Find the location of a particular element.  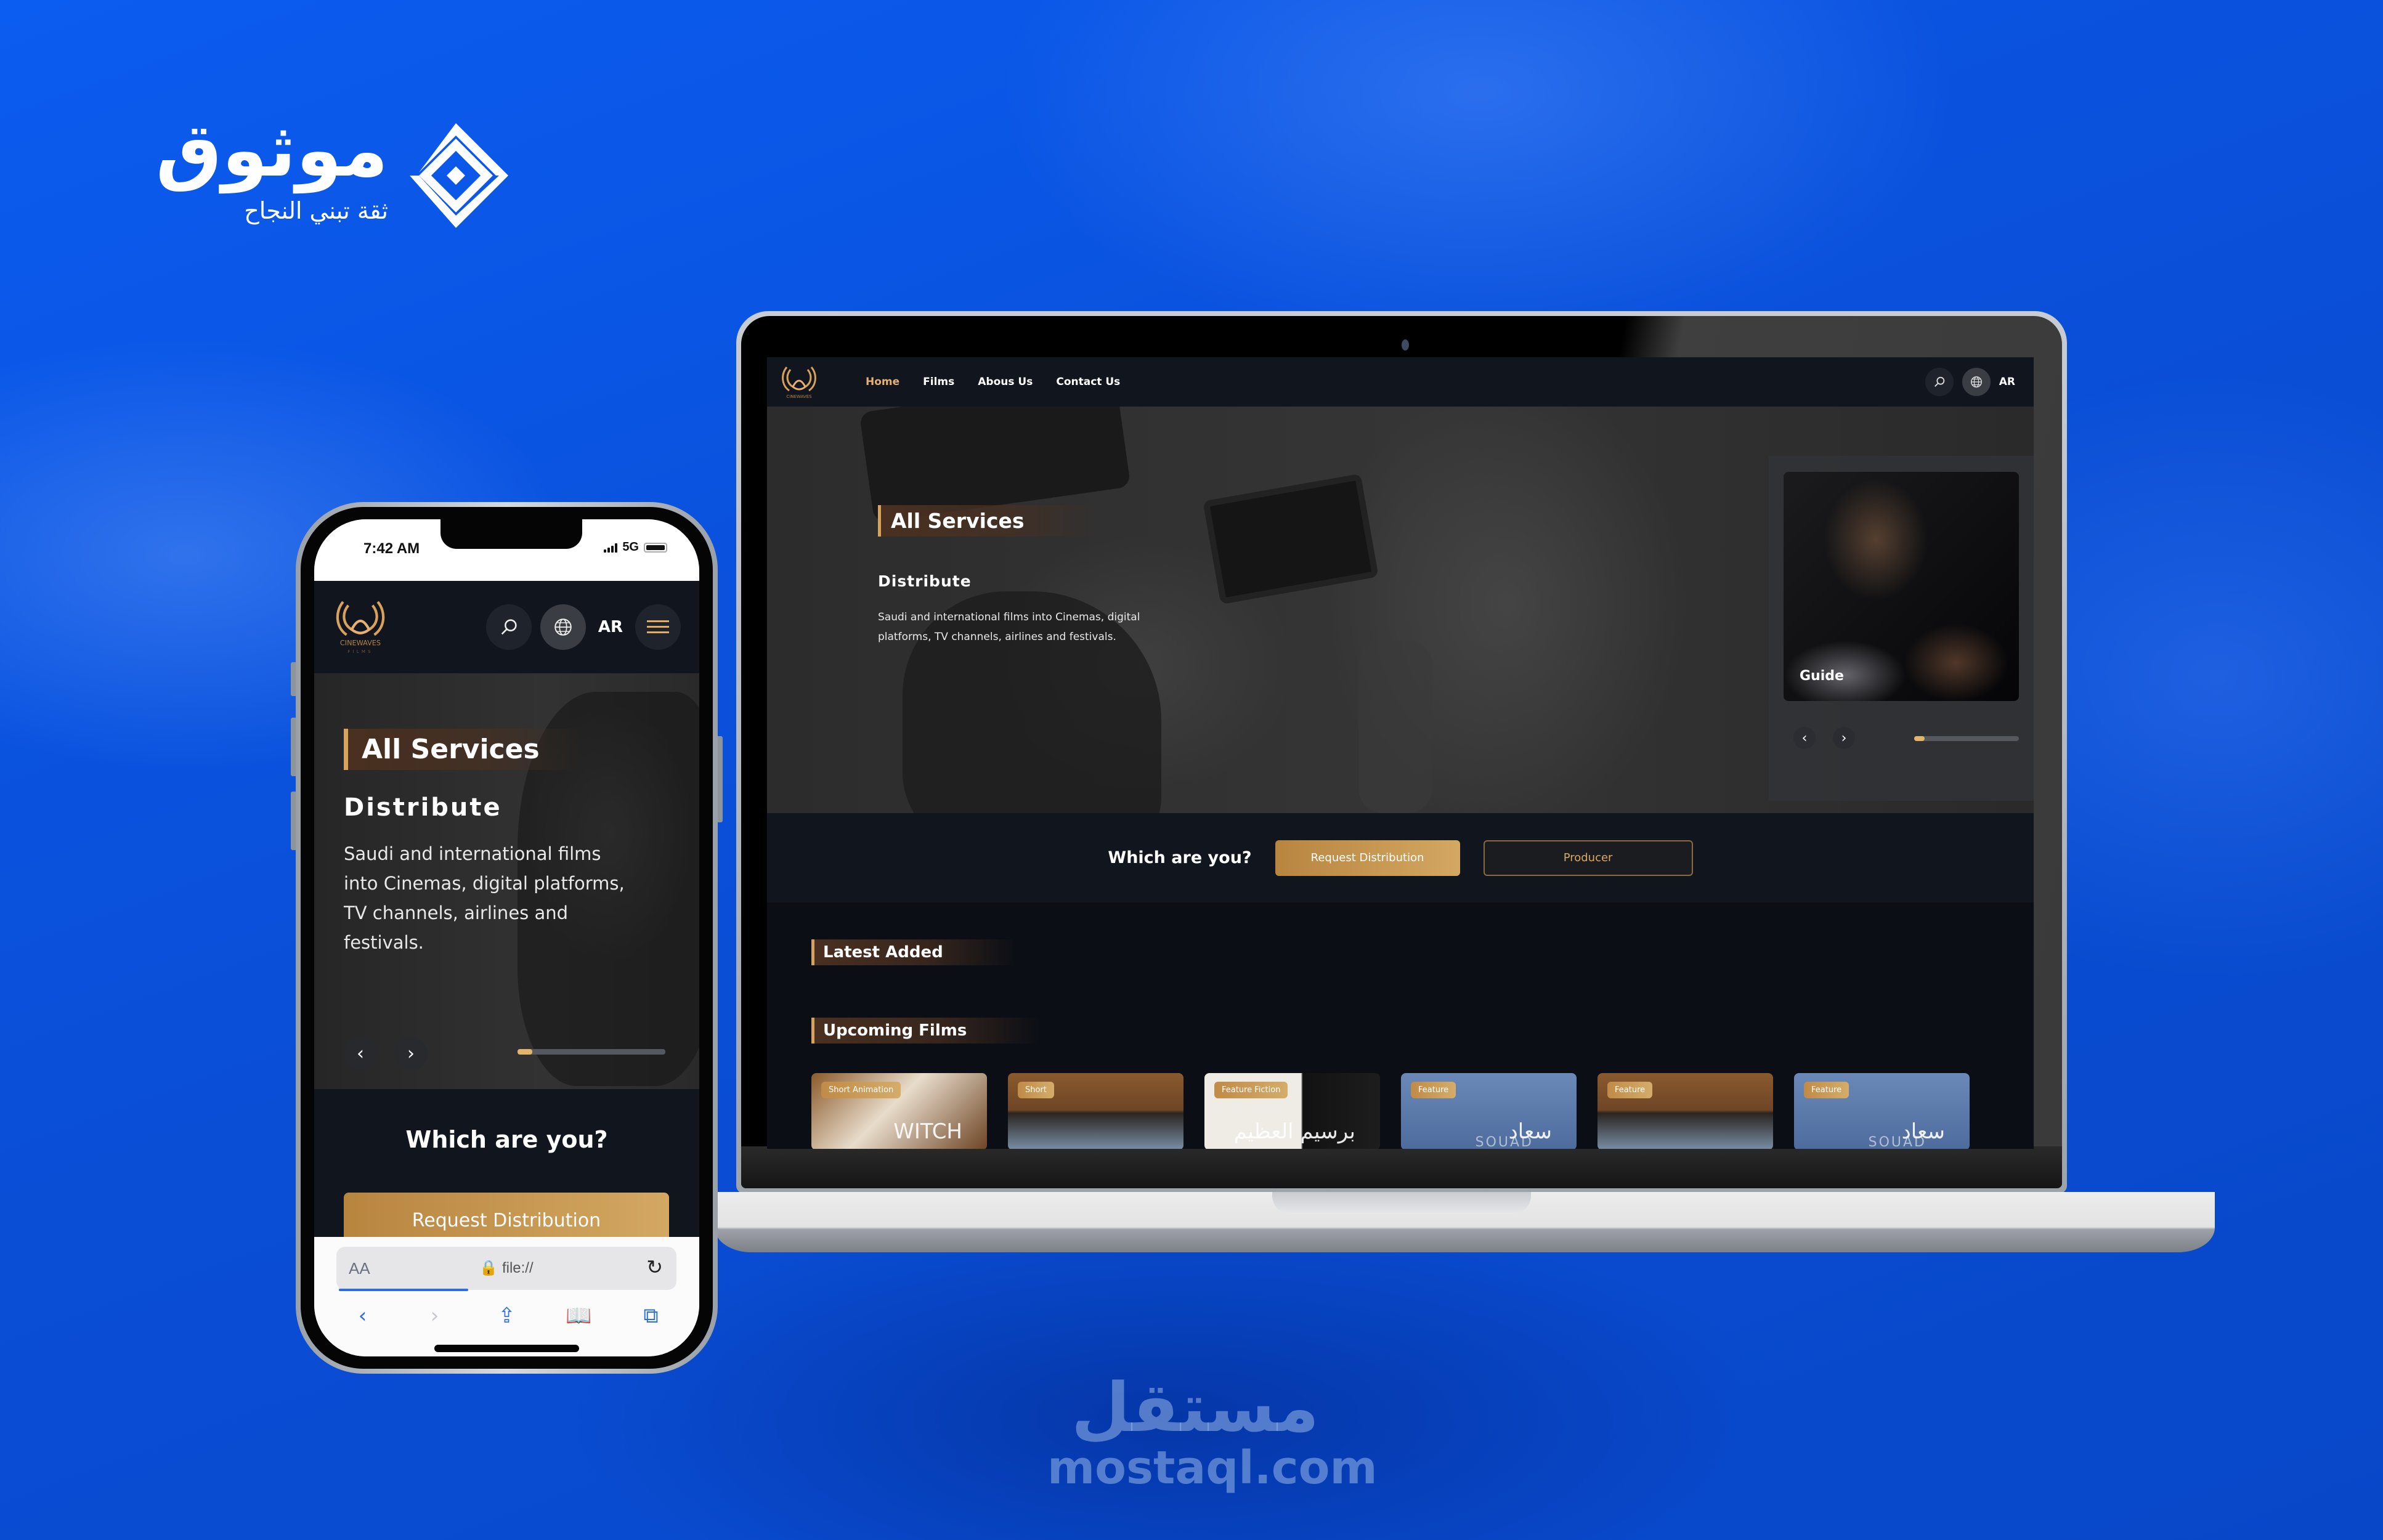

mobile-header-actions: AR is located at coordinates (583, 627).